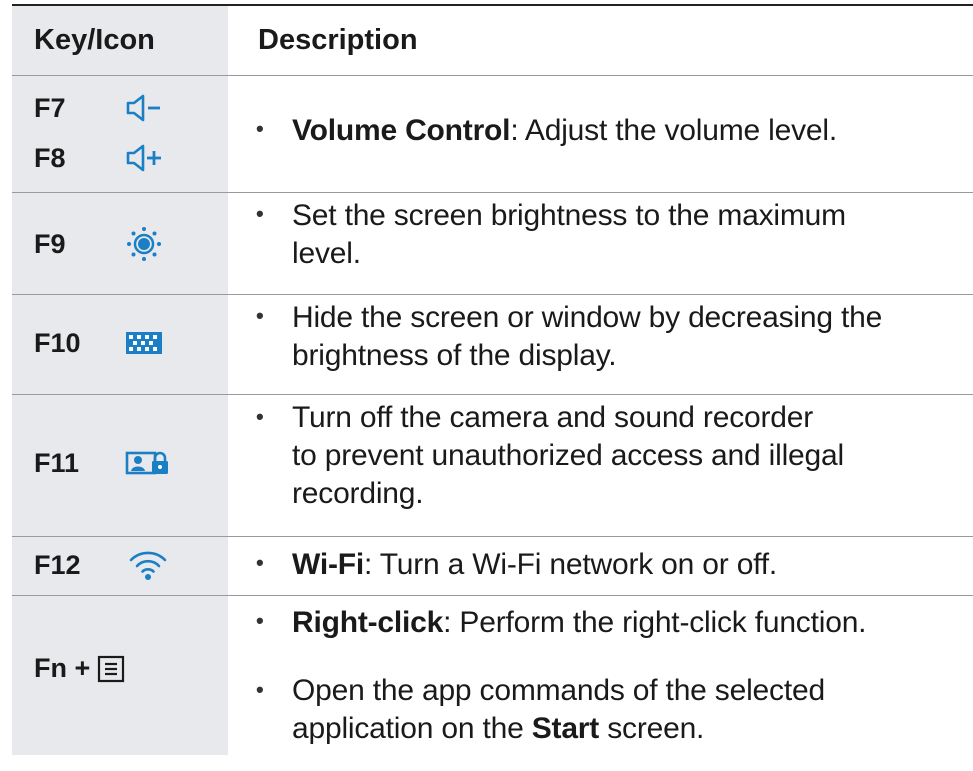 The image size is (973, 771). What do you see at coordinates (94, 40) in the screenshot?
I see `header-key-label: Key/Icon` at bounding box center [94, 40].